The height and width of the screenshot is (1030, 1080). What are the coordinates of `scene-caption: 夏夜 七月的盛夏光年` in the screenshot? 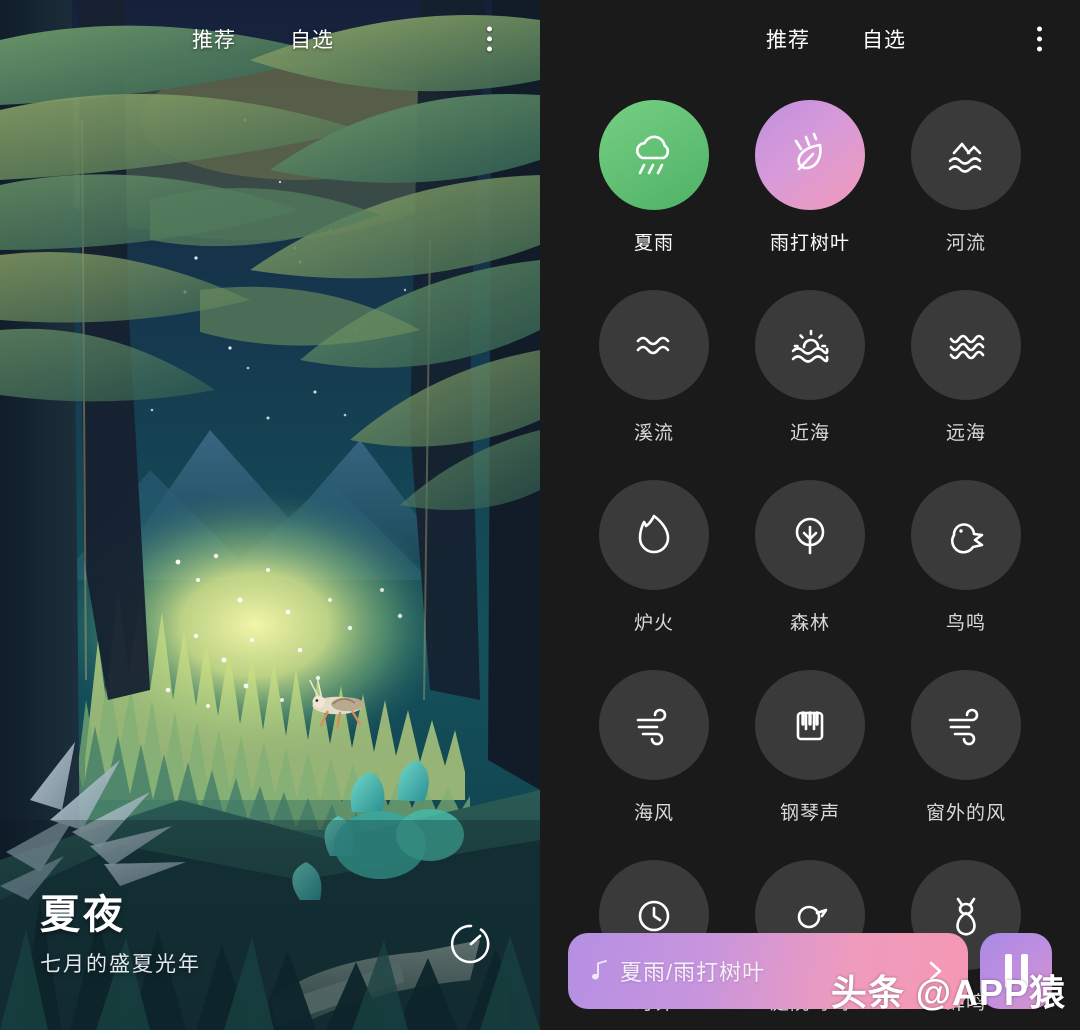 It's located at (120, 930).